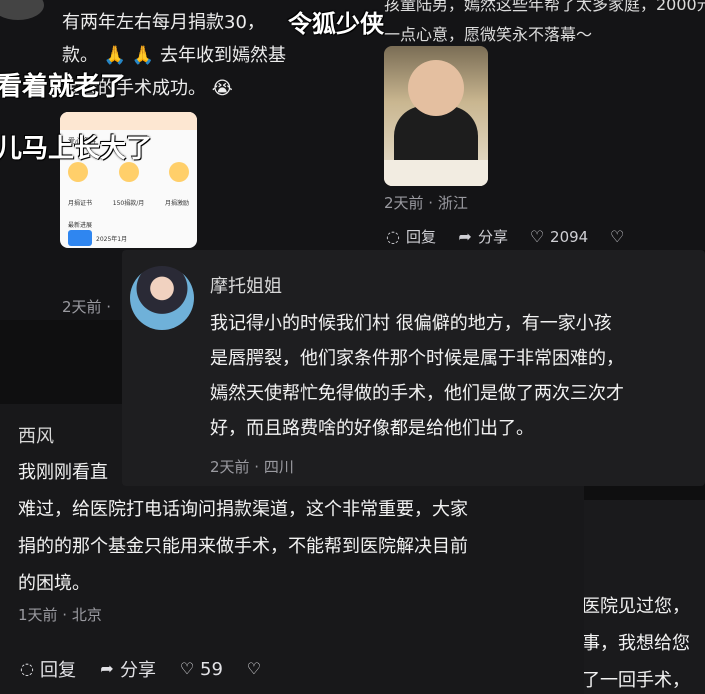 The width and height of the screenshot is (705, 694). What do you see at coordinates (336, 24) in the screenshot?
I see `bullet-comment: 令狐少侠` at bounding box center [336, 24].